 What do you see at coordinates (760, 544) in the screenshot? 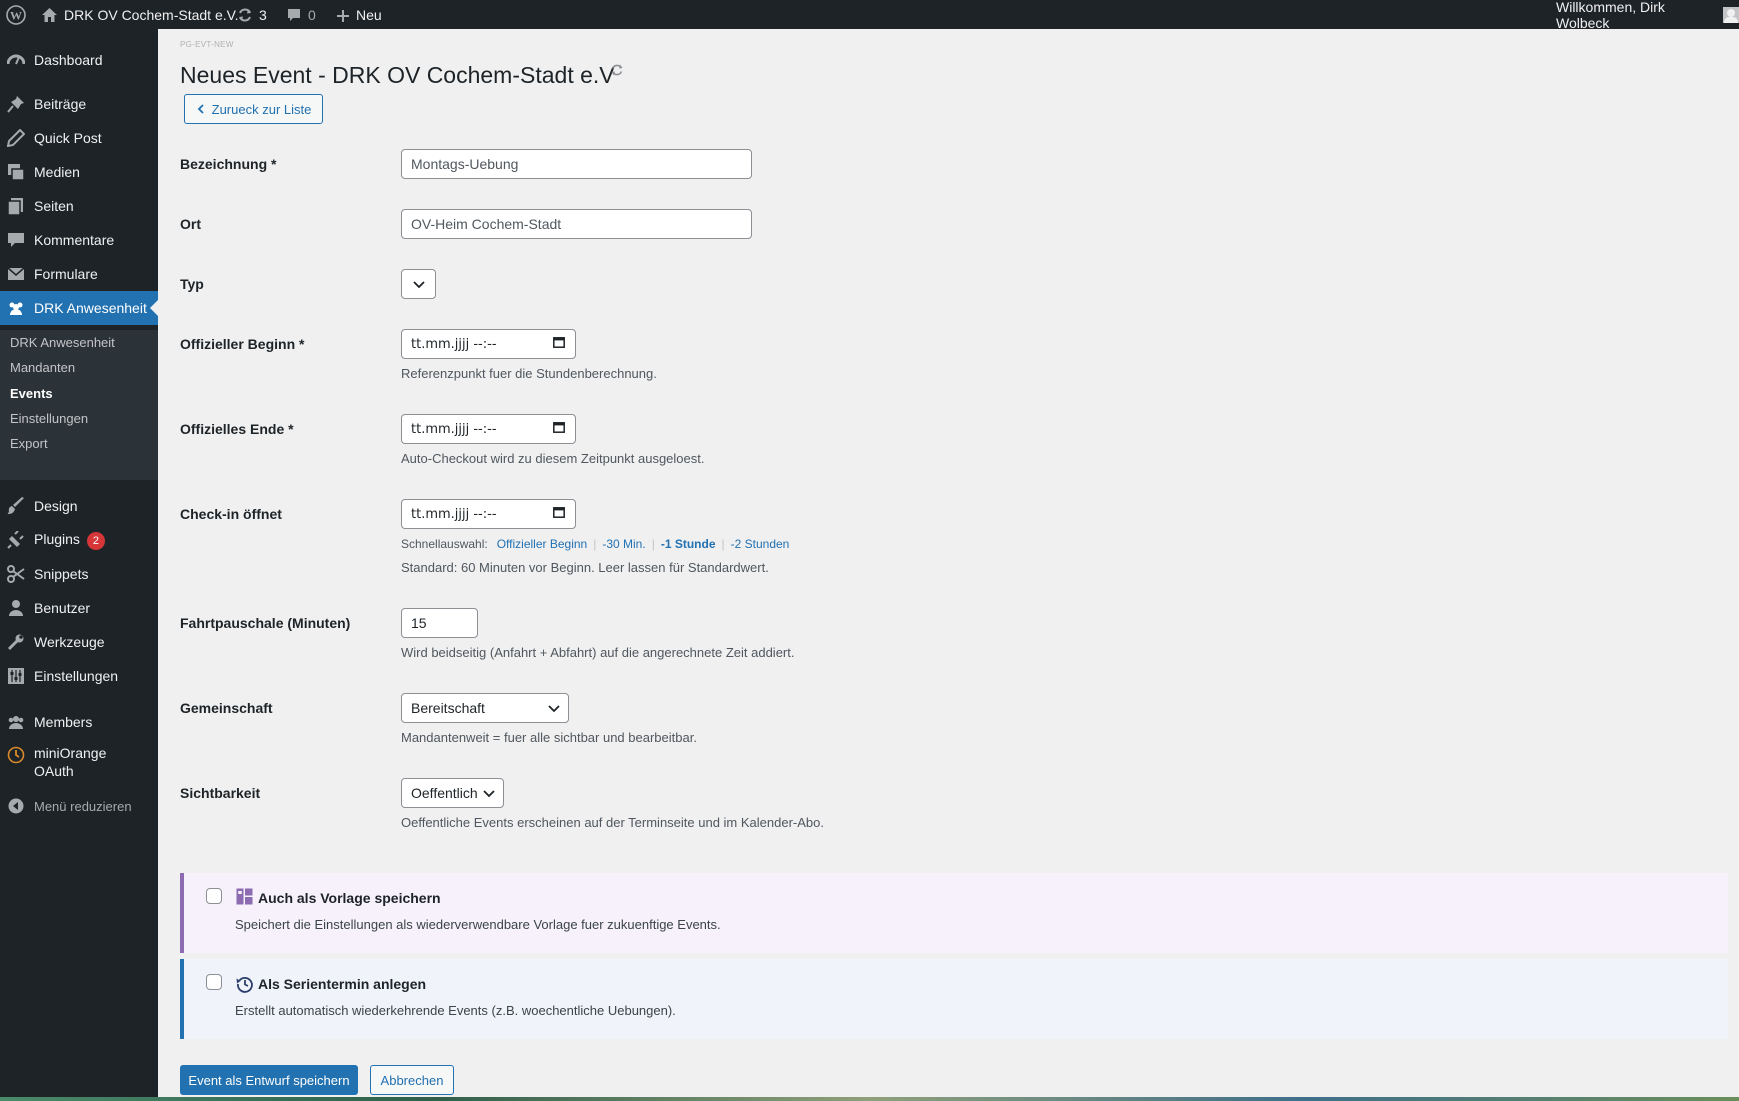
I see `quick-option-2-hours: -2 Stunden` at bounding box center [760, 544].